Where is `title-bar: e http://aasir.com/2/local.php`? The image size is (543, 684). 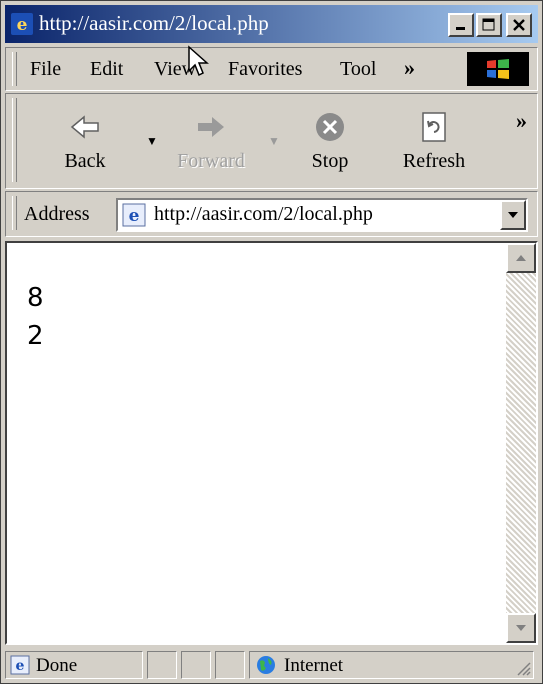
title-bar: e http://aasir.com/2/local.php is located at coordinates (271, 24).